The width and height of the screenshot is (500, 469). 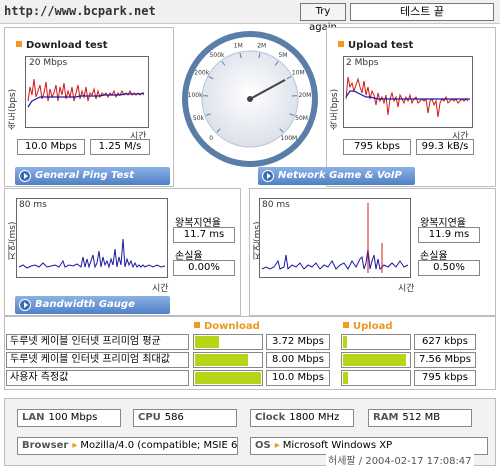 I want to click on ram-label: RAM, so click(x=386, y=417).